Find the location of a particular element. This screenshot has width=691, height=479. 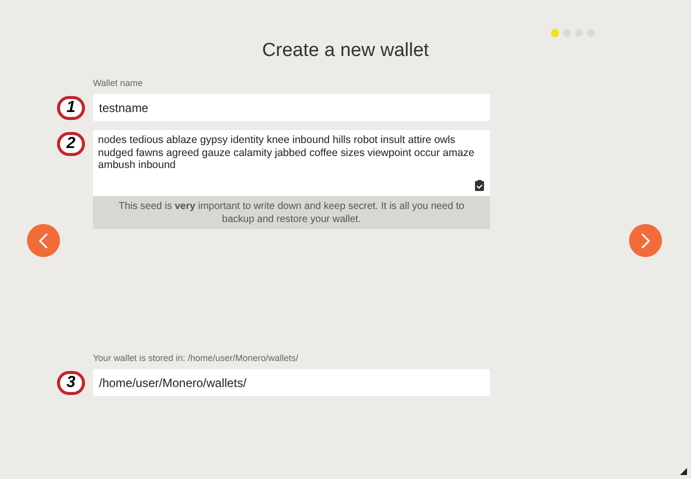

seed-warning: This seed is very important to write down and keep secret. It is all you need to backup and restore your wallet. is located at coordinates (291, 212).